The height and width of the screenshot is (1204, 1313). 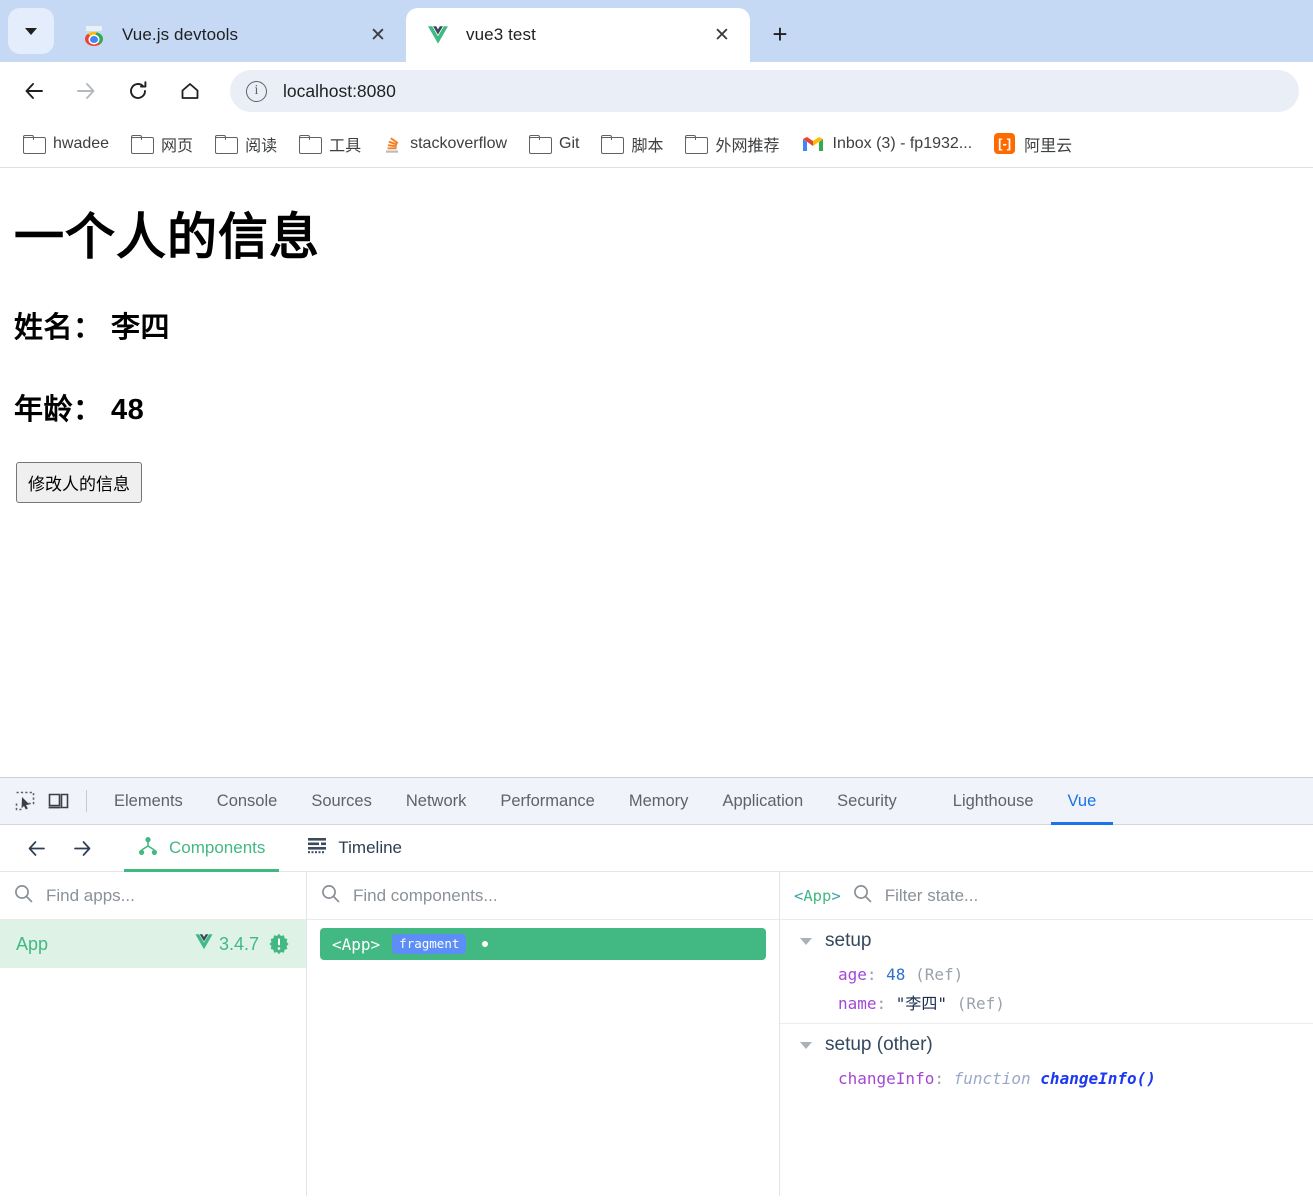 I want to click on url-text: localhost:8080, so click(x=339, y=90).